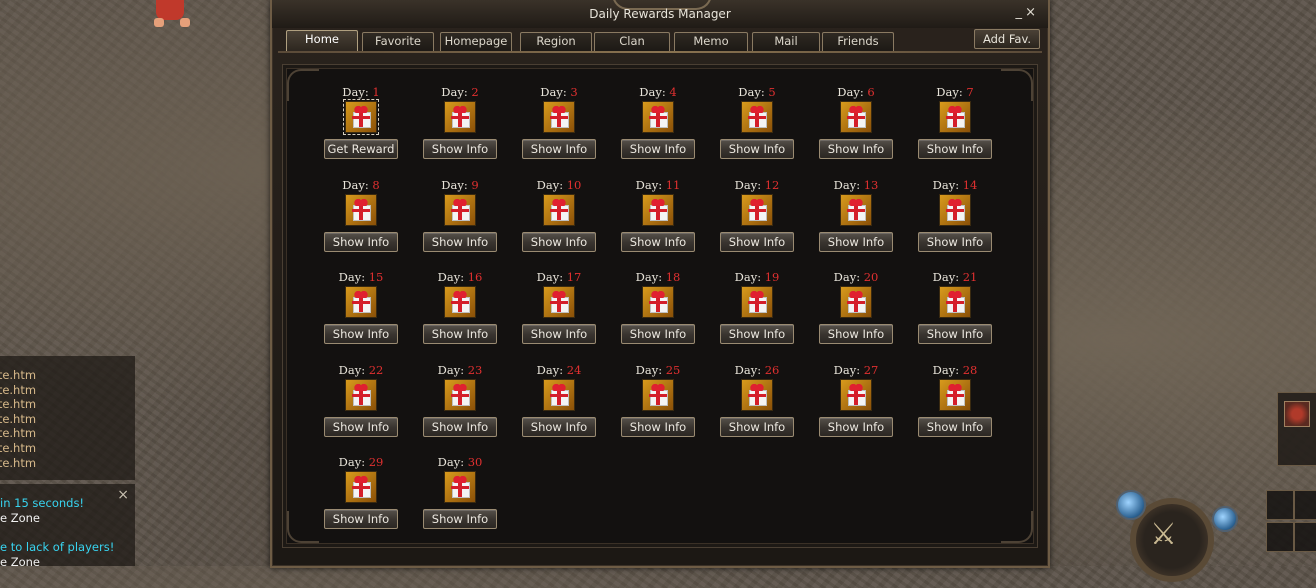 This screenshot has height=588, width=1316. What do you see at coordinates (361, 149) in the screenshot?
I see `get-reward-button: Get Reward` at bounding box center [361, 149].